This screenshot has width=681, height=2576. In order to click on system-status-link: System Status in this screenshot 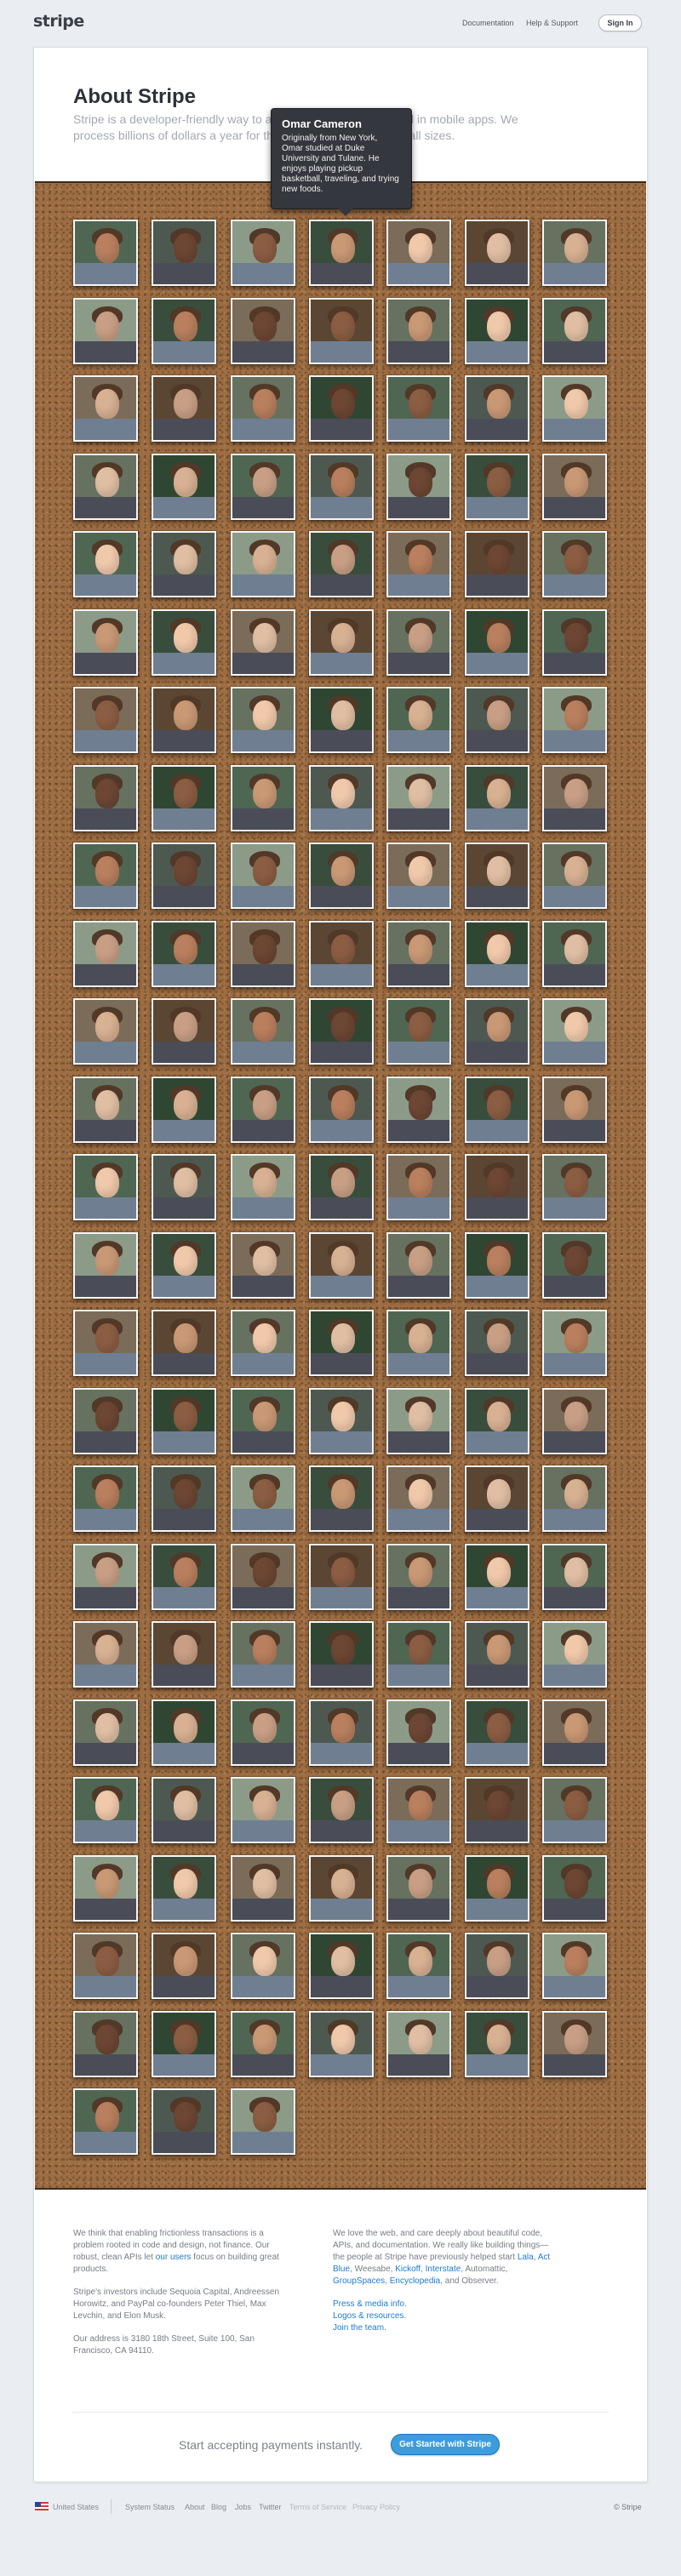, I will do `click(150, 2507)`.